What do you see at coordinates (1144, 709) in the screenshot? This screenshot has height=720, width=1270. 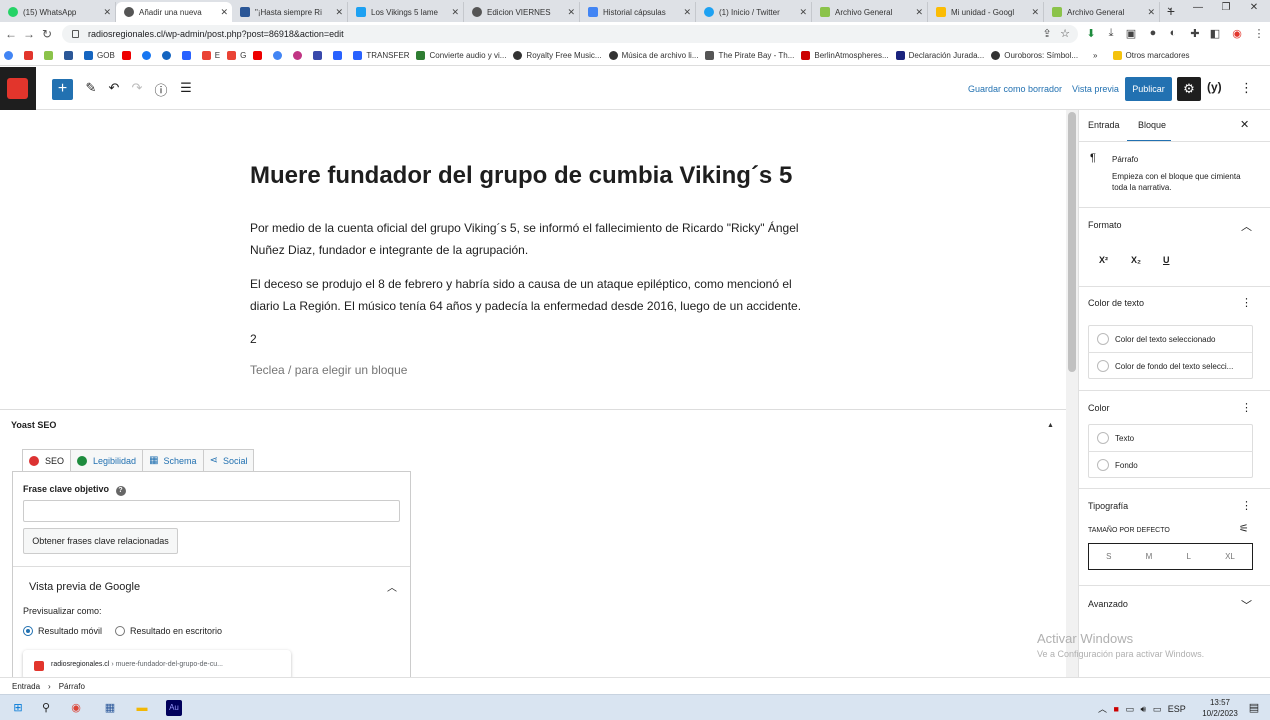 I see `volume-icon: 🔊︎` at bounding box center [1144, 709].